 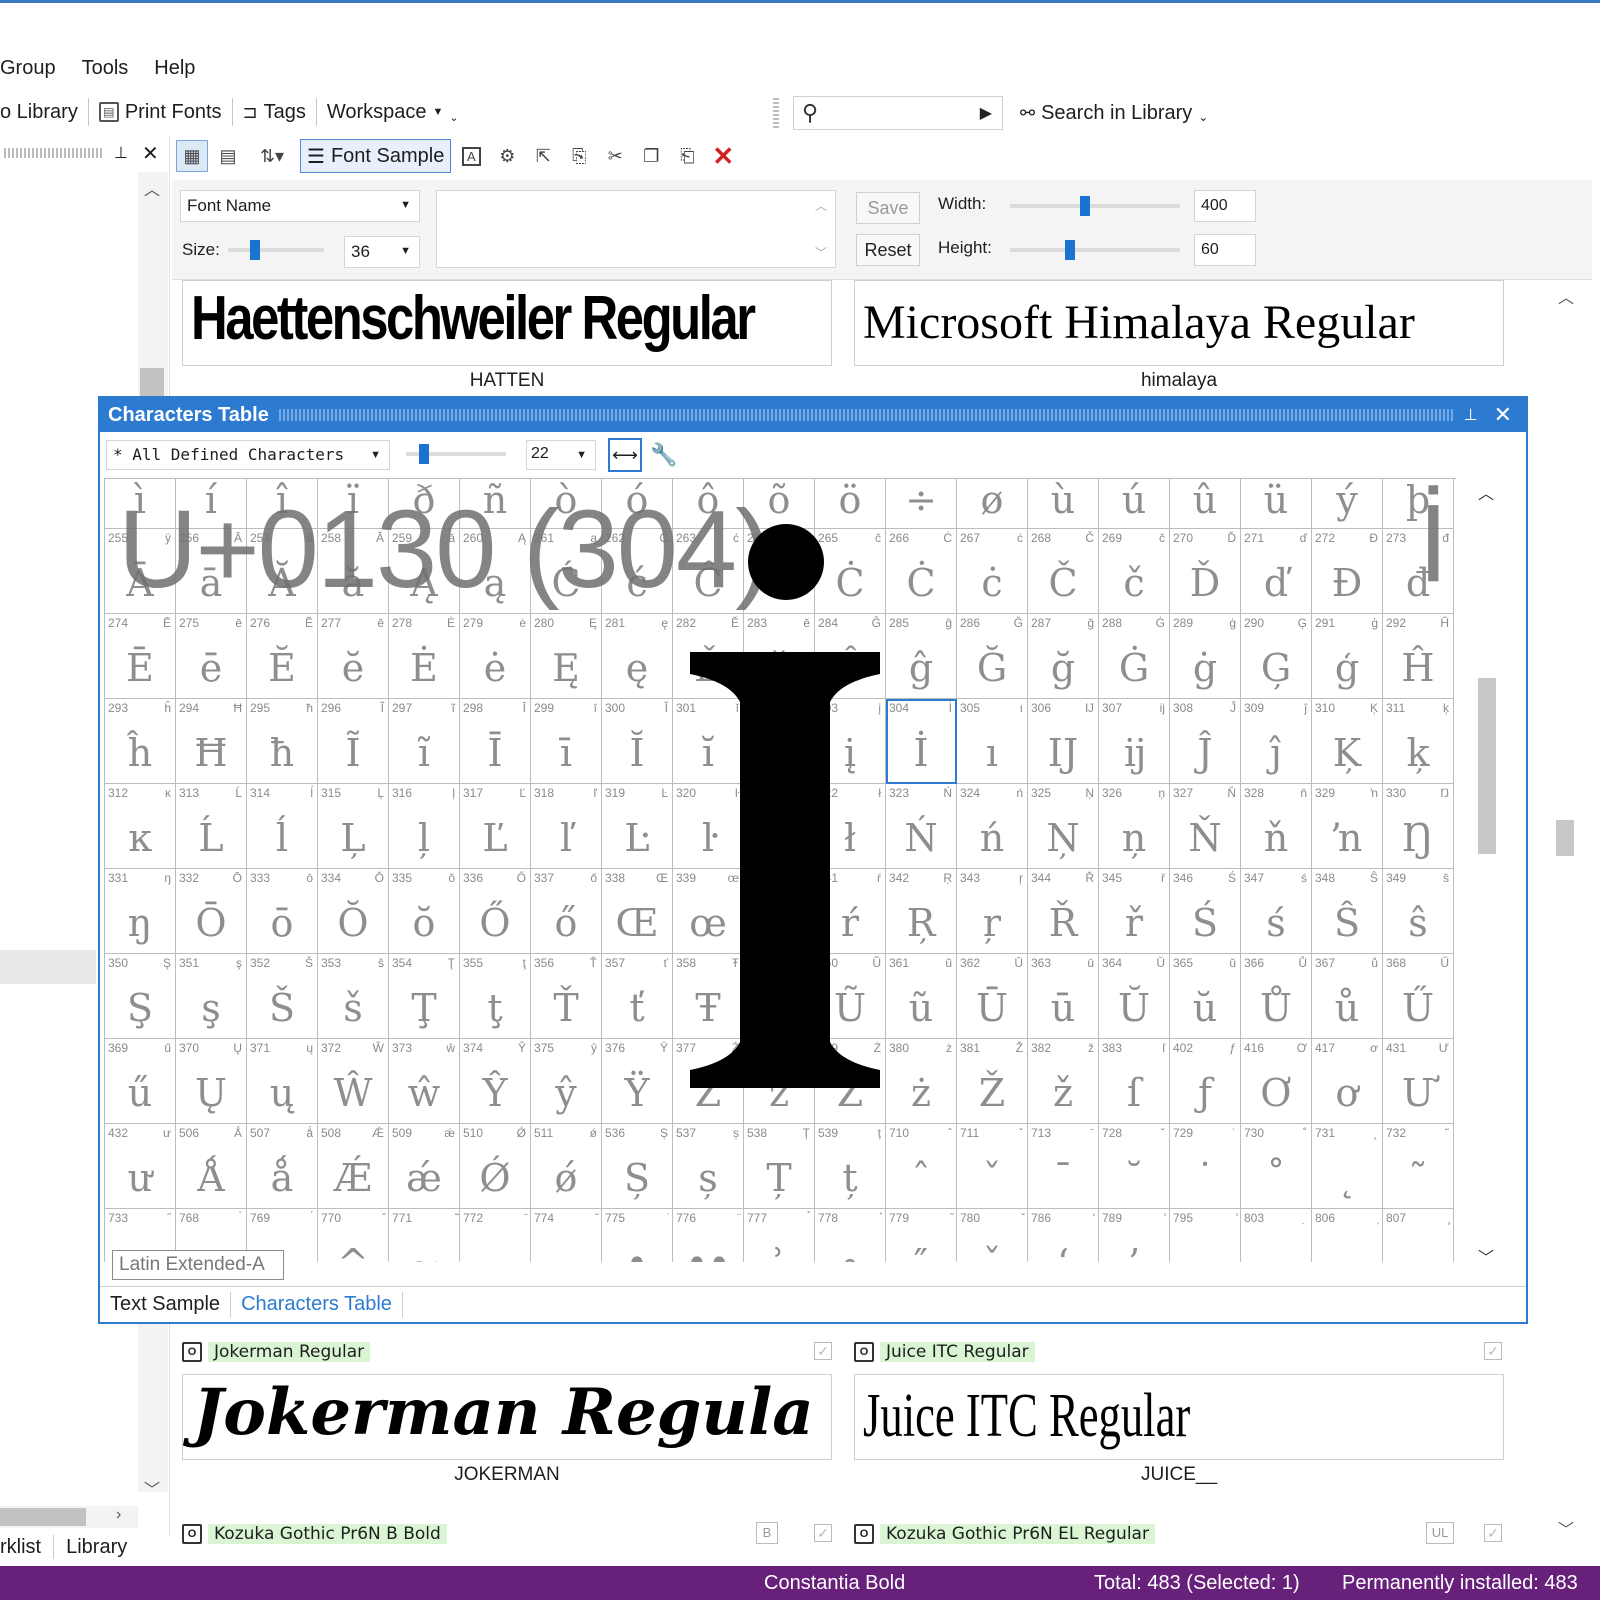 What do you see at coordinates (1276, 741) in the screenshot?
I see `char-cell: 309 ĵ ĵ` at bounding box center [1276, 741].